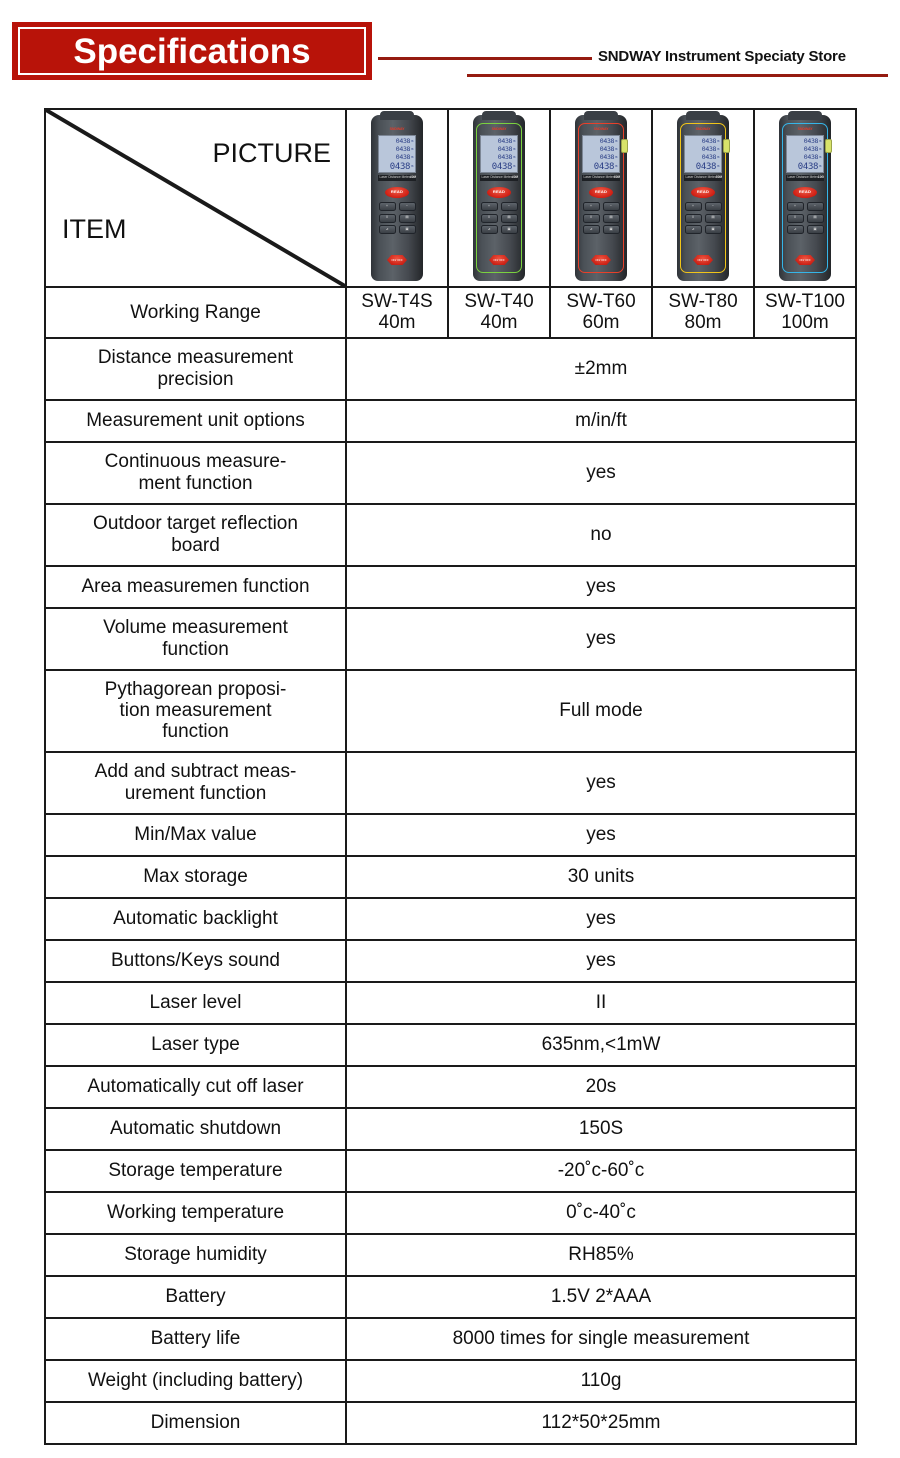 The width and height of the screenshot is (900, 1458). I want to click on spec-row: Max storage 30 units, so click(450, 876).